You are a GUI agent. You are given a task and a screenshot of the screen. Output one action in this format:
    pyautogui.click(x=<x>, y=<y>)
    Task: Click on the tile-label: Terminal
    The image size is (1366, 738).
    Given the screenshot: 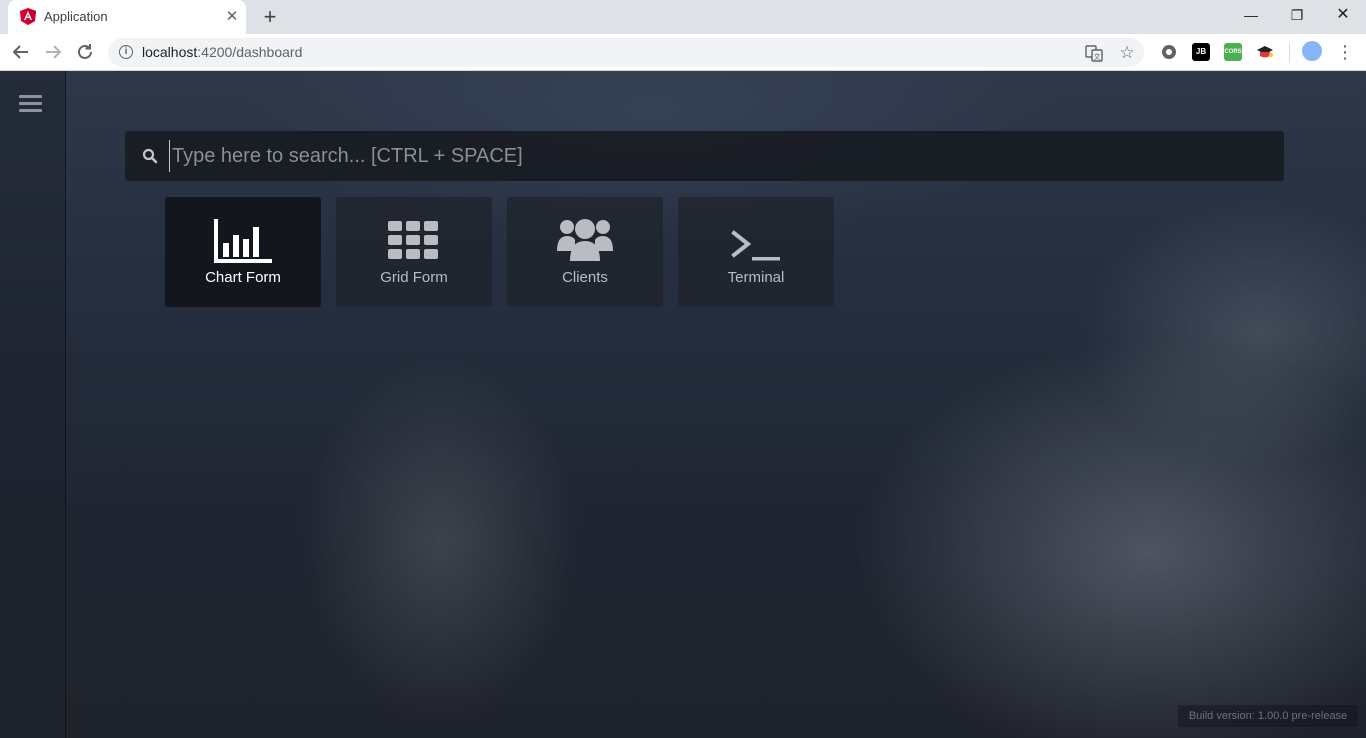 What is the action you would take?
    pyautogui.click(x=756, y=277)
    